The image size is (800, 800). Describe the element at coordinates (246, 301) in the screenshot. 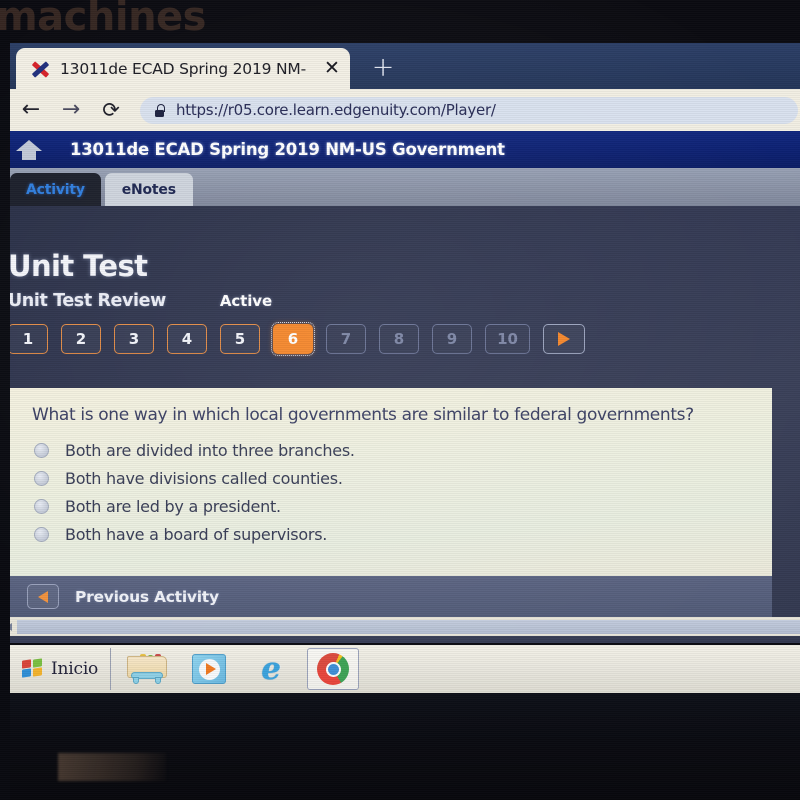

I see `status-badge: Active` at that location.